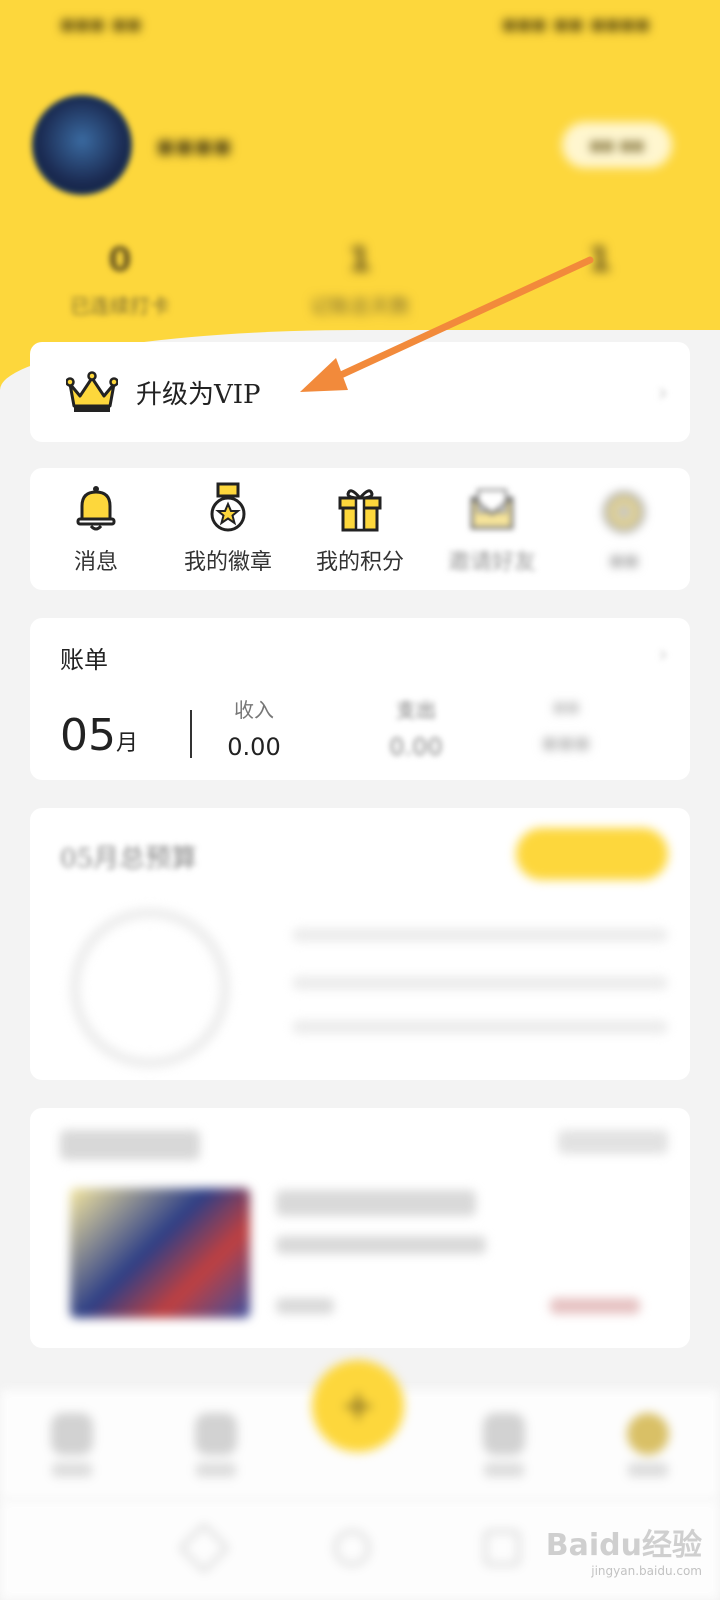  Describe the element at coordinates (101, 24) in the screenshot. I see `status-left: ▪▪▪ ▪▪` at that location.